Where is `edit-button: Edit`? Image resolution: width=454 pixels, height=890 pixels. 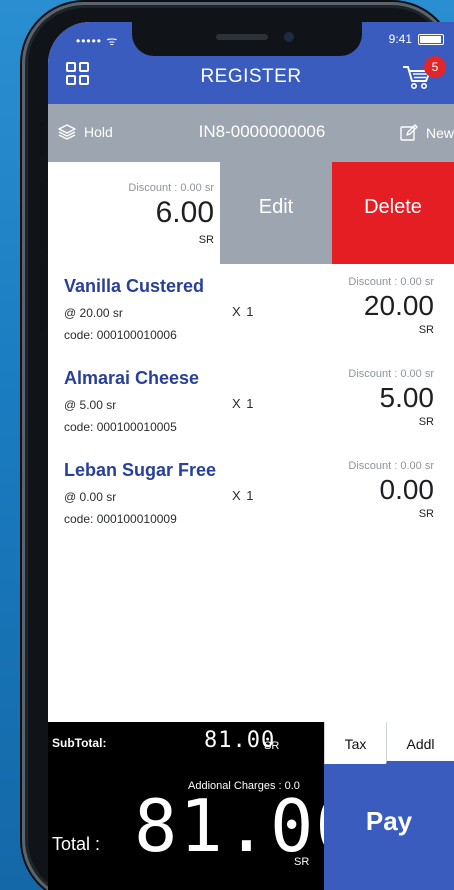 edit-button: Edit is located at coordinates (276, 213).